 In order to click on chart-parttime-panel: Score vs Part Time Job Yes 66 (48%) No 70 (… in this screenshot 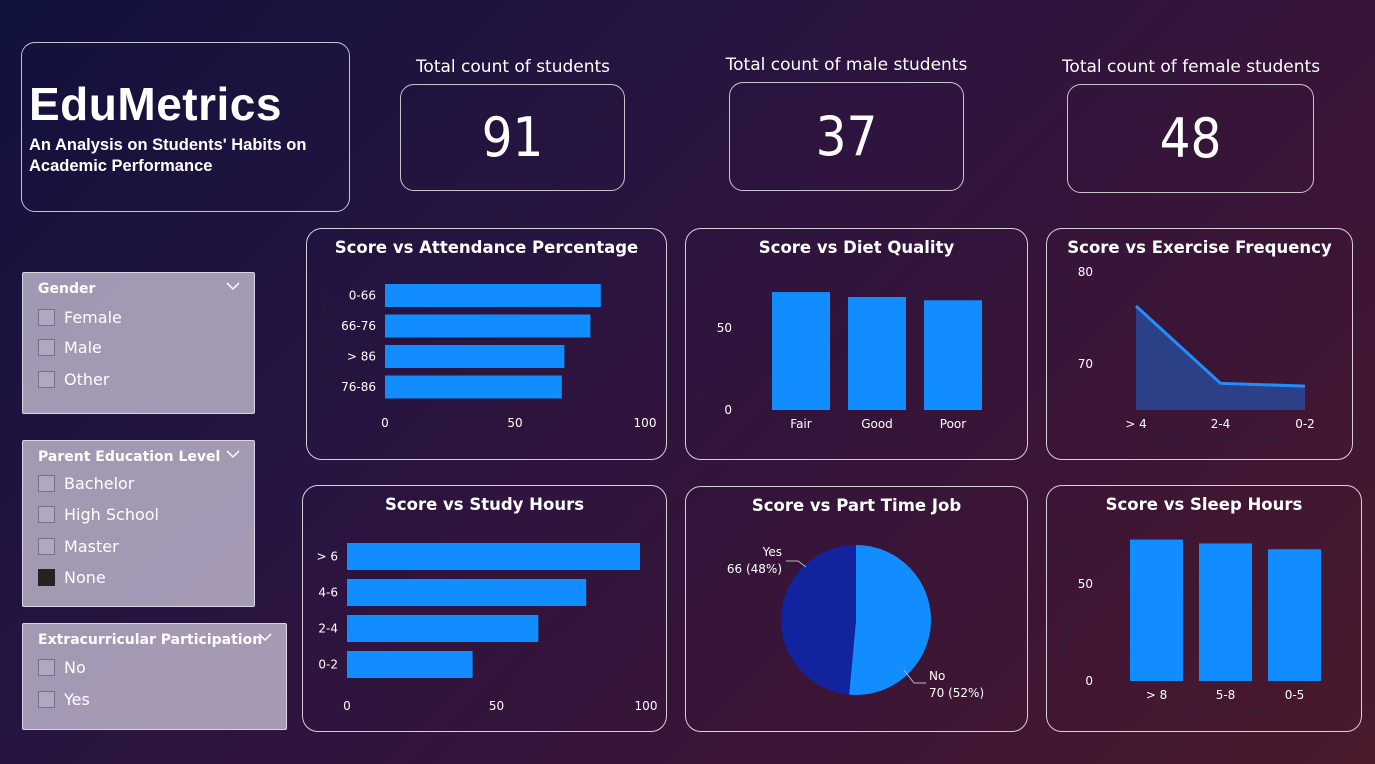, I will do `click(856, 609)`.